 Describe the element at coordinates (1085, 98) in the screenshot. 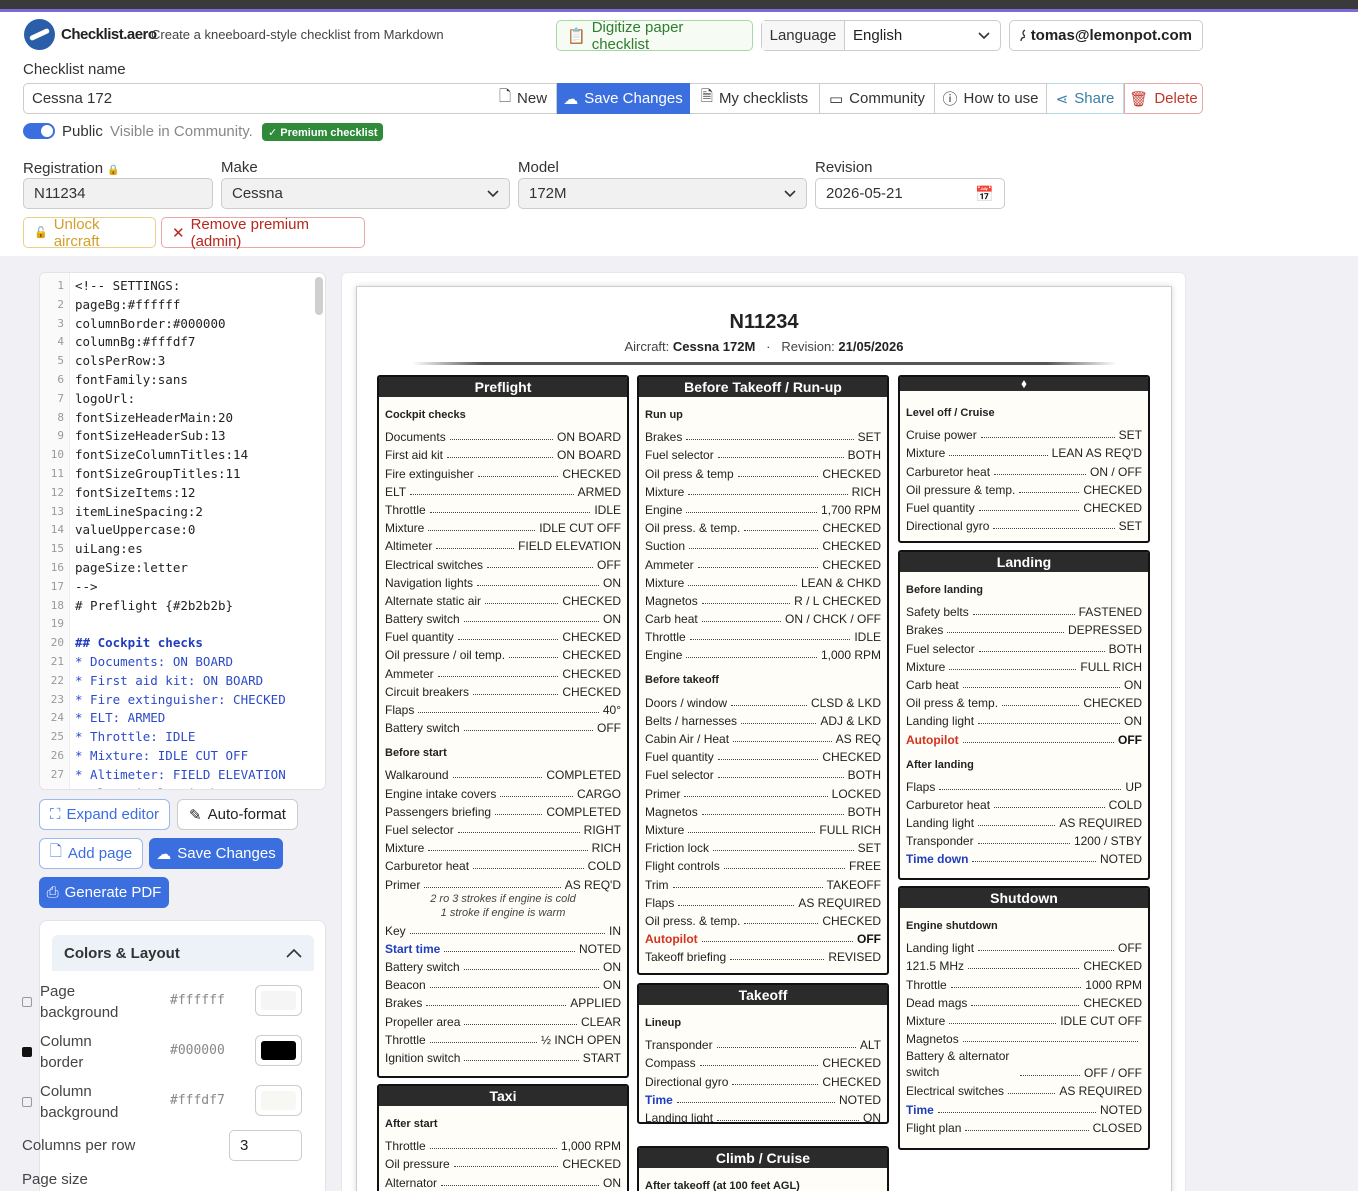

I see `share-button: ⋖ Share` at that location.